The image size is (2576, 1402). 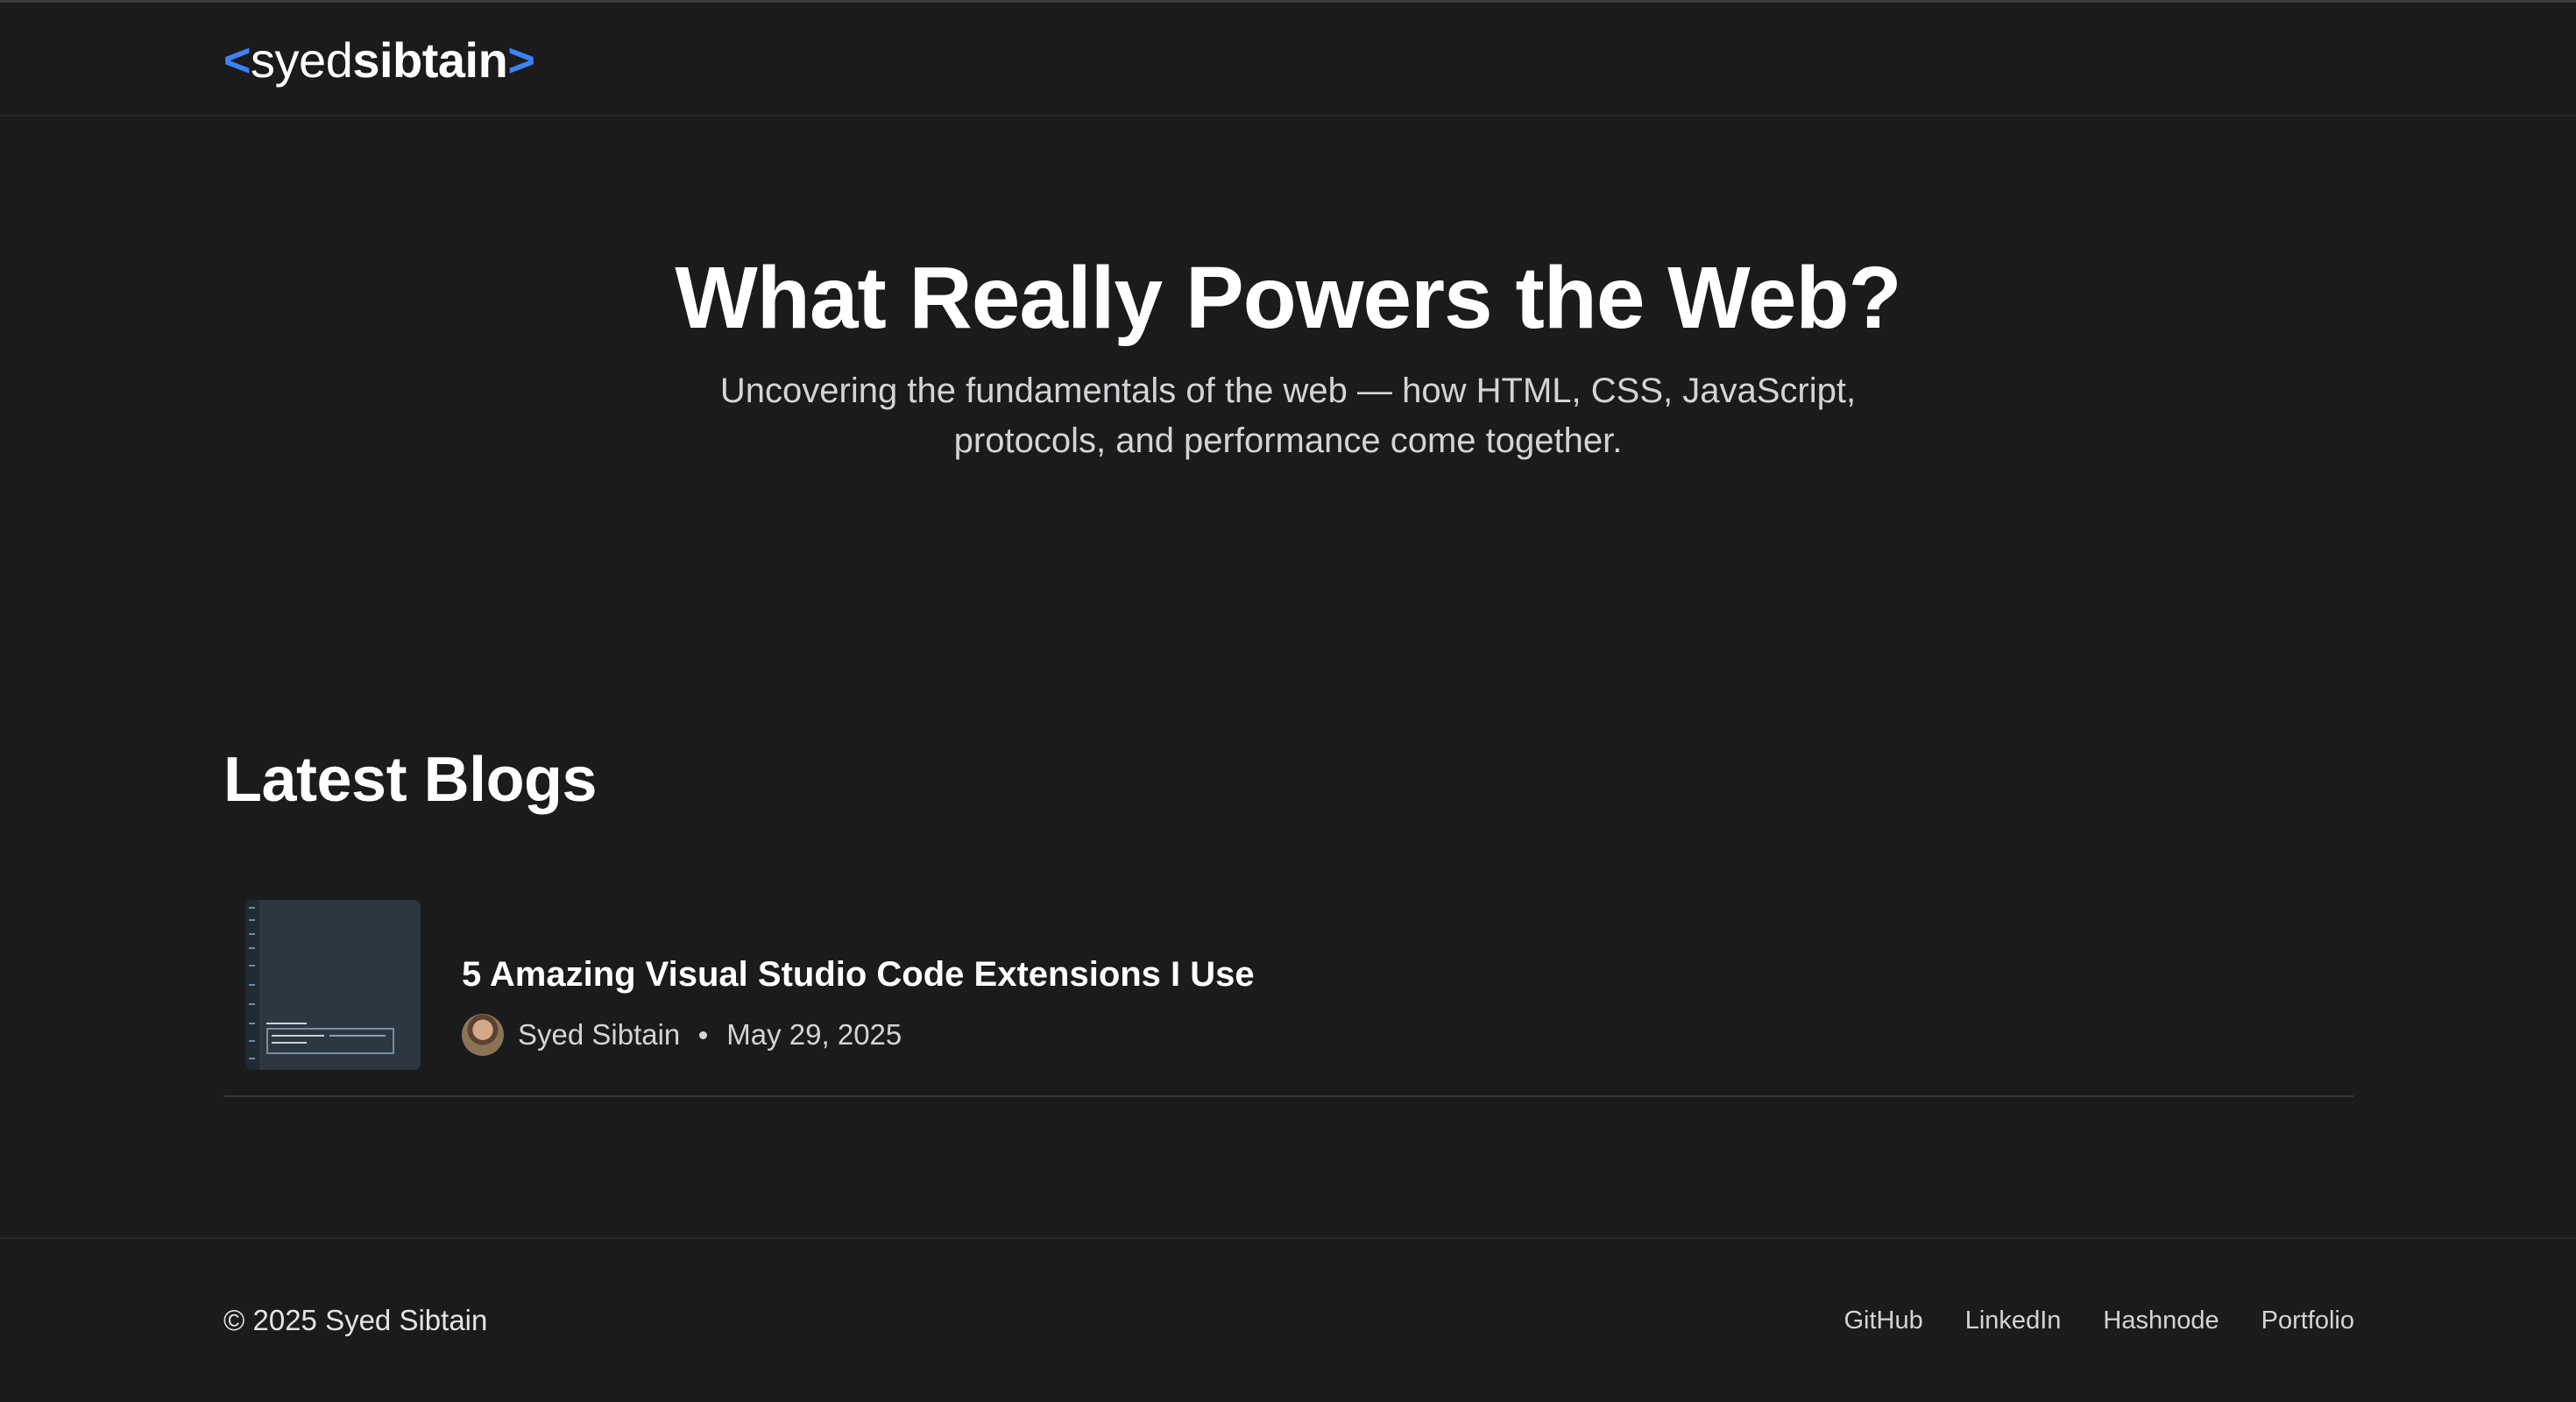 I want to click on footer-link-github: GitHub, so click(x=1883, y=1320).